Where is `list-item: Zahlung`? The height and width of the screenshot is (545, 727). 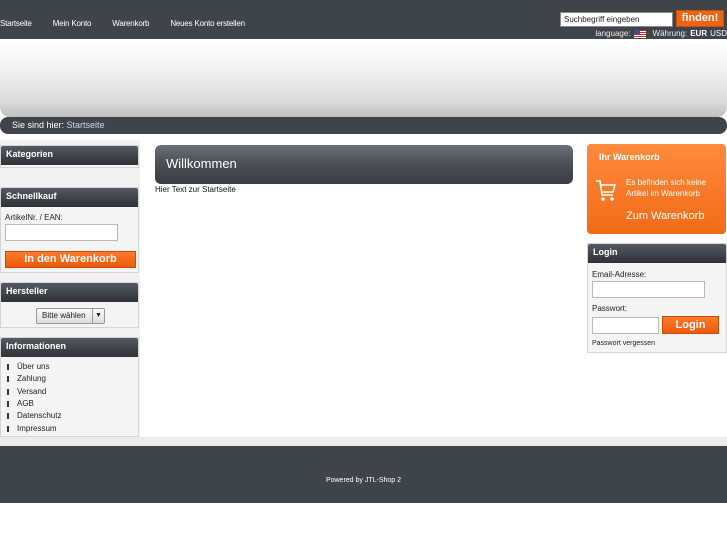 list-item: Zahlung is located at coordinates (31, 379).